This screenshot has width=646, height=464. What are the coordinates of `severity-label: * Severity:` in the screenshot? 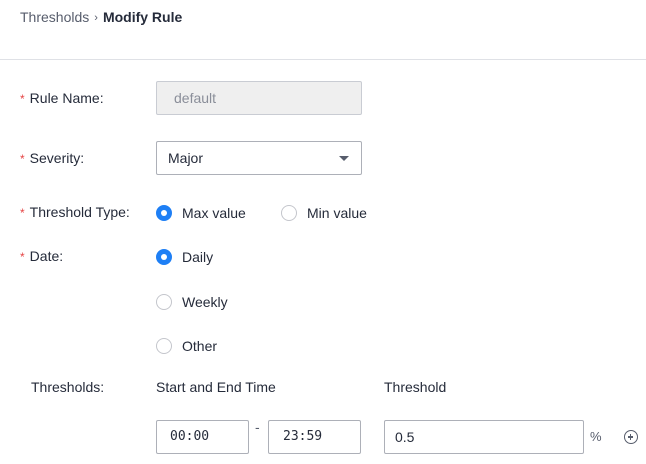 It's located at (52, 158).